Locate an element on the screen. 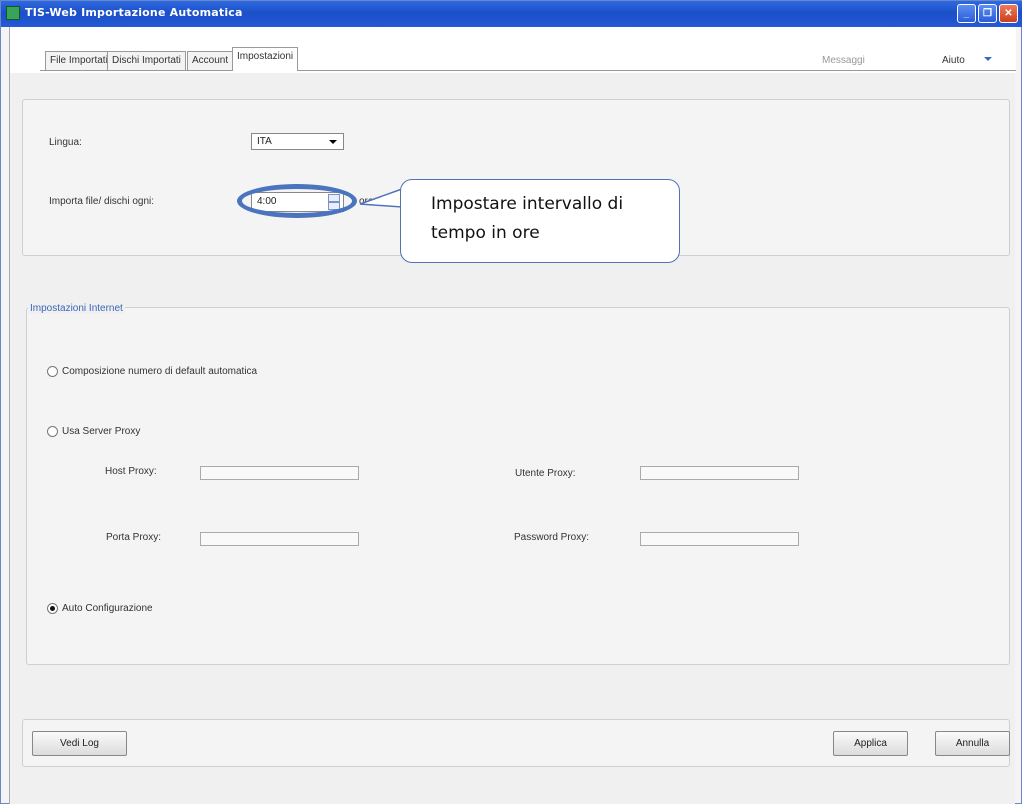 The image size is (1022, 804). cancel-button: Annulla is located at coordinates (972, 743).